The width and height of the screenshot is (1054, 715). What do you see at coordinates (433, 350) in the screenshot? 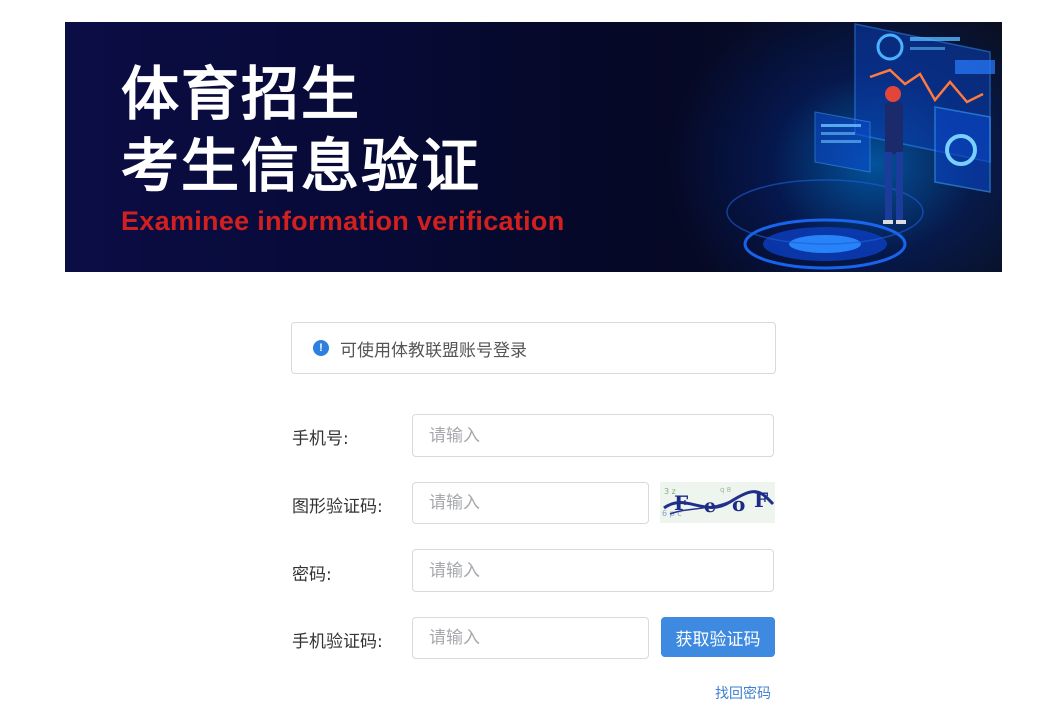
I see `notice-text: 可使用体教联盟账号登录` at bounding box center [433, 350].